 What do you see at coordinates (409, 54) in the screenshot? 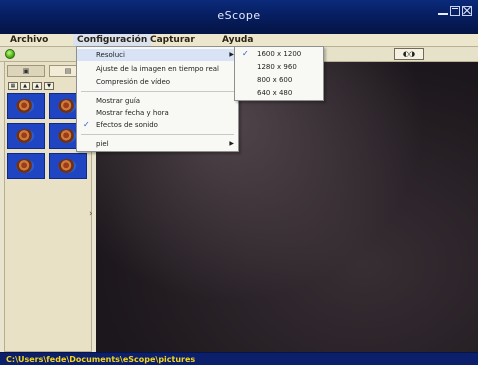
I see `snapshot-icon: ◐◑` at bounding box center [409, 54].